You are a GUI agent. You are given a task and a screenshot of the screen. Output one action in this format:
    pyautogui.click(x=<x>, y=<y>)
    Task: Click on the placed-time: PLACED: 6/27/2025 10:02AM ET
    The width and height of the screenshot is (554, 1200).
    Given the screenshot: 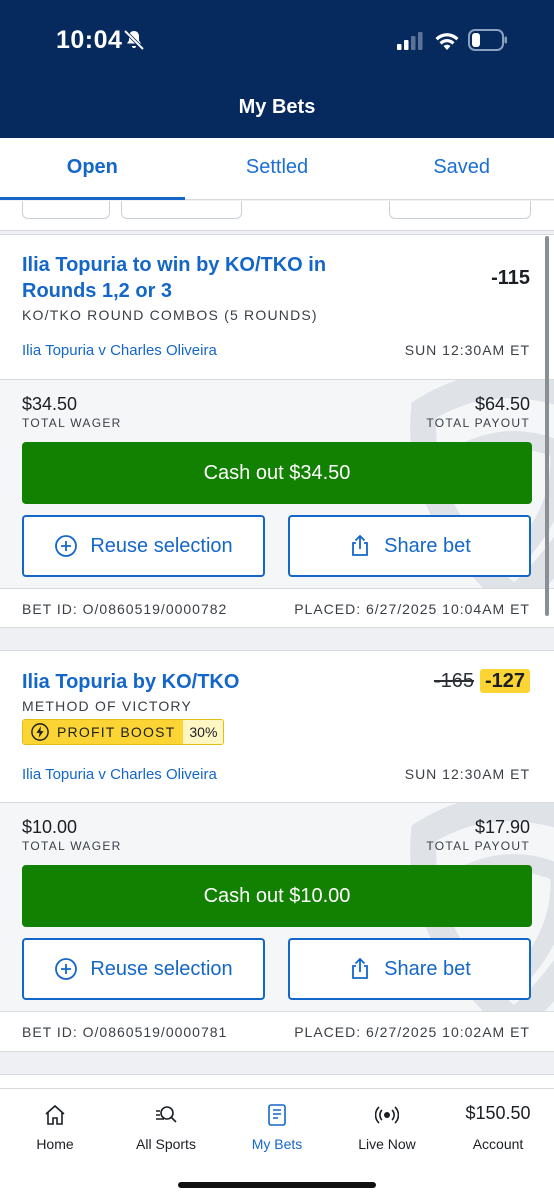 What is the action you would take?
    pyautogui.click(x=412, y=1032)
    